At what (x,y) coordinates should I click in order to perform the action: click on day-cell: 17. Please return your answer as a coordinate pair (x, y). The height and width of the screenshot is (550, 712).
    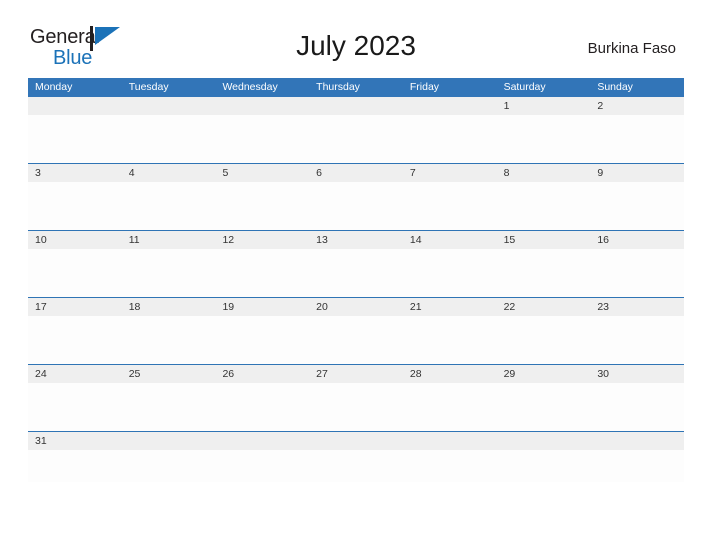
    Looking at the image, I should click on (75, 331).